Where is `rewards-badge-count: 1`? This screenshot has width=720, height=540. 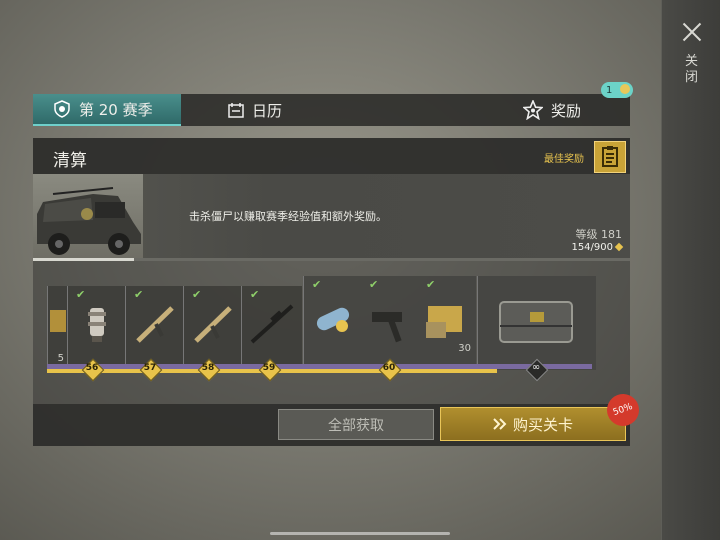
rewards-badge-count: 1 is located at coordinates (609, 90).